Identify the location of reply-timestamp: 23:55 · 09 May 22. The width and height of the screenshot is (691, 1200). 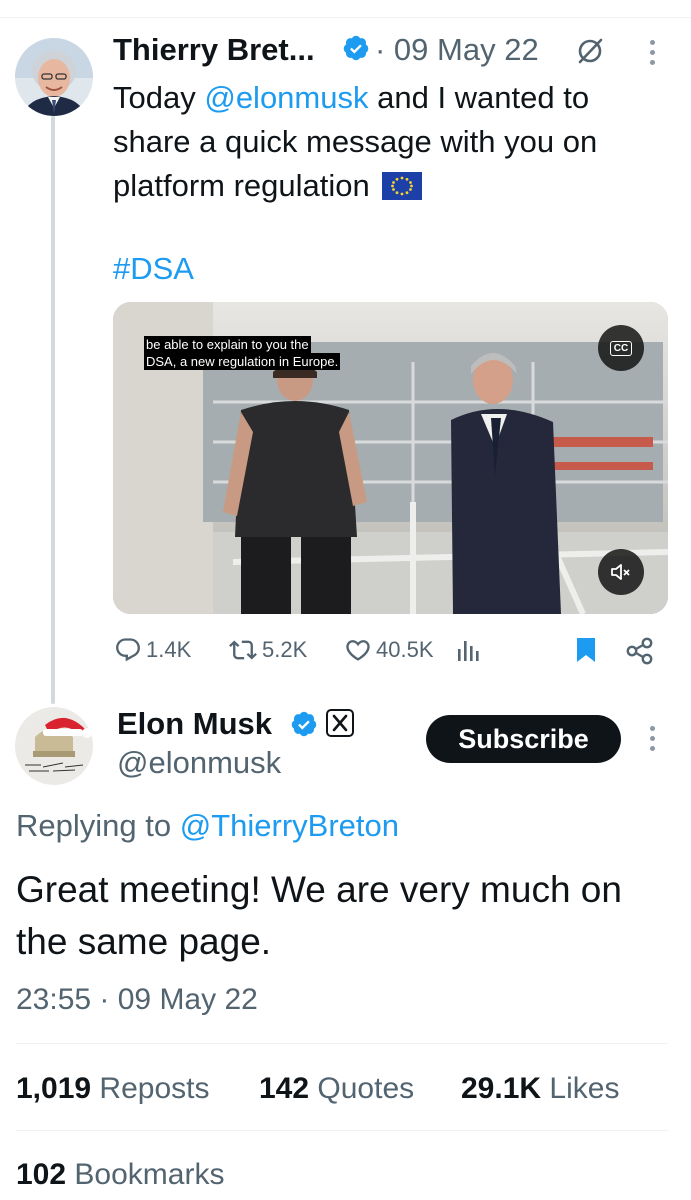
(137, 1000).